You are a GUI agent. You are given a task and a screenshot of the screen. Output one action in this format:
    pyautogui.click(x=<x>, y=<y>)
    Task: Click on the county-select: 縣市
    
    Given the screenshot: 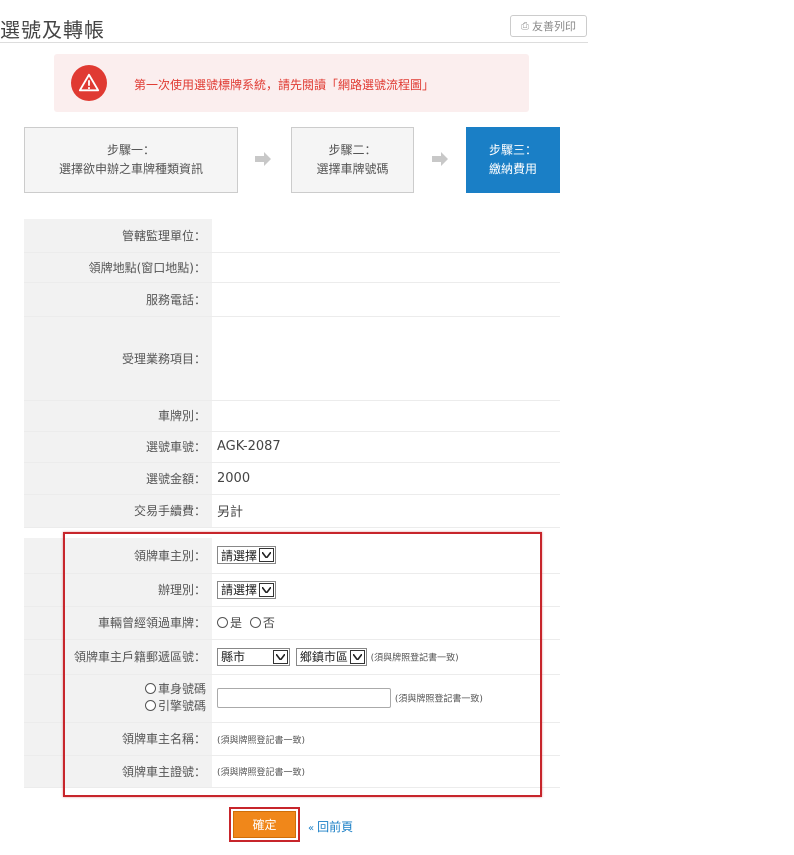 What is the action you would take?
    pyautogui.click(x=253, y=656)
    